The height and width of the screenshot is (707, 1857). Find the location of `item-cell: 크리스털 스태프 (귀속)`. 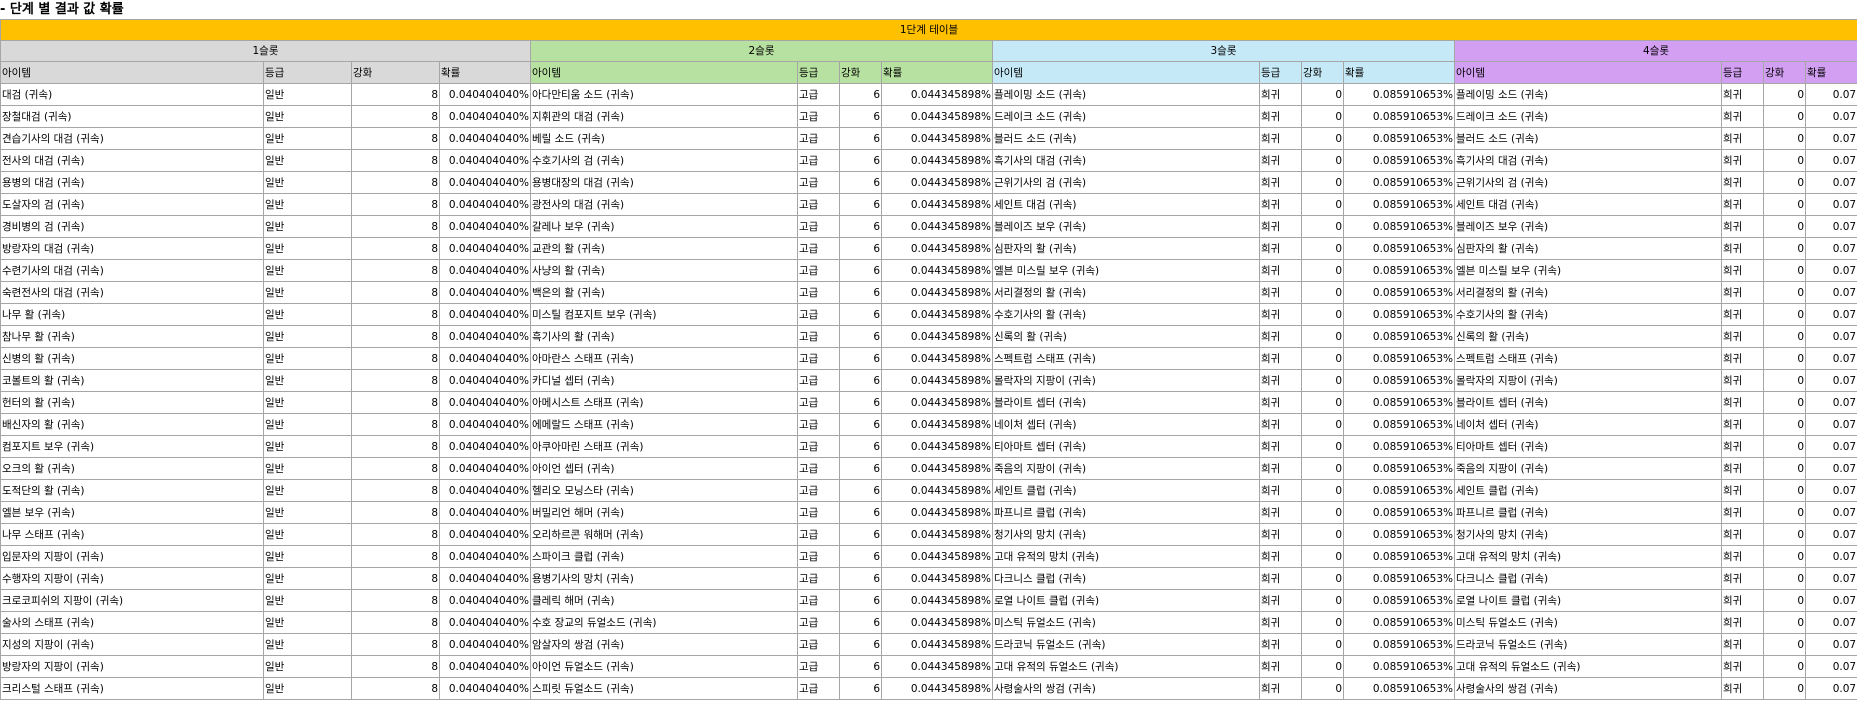

item-cell: 크리스털 스태프 (귀속) is located at coordinates (132, 688).